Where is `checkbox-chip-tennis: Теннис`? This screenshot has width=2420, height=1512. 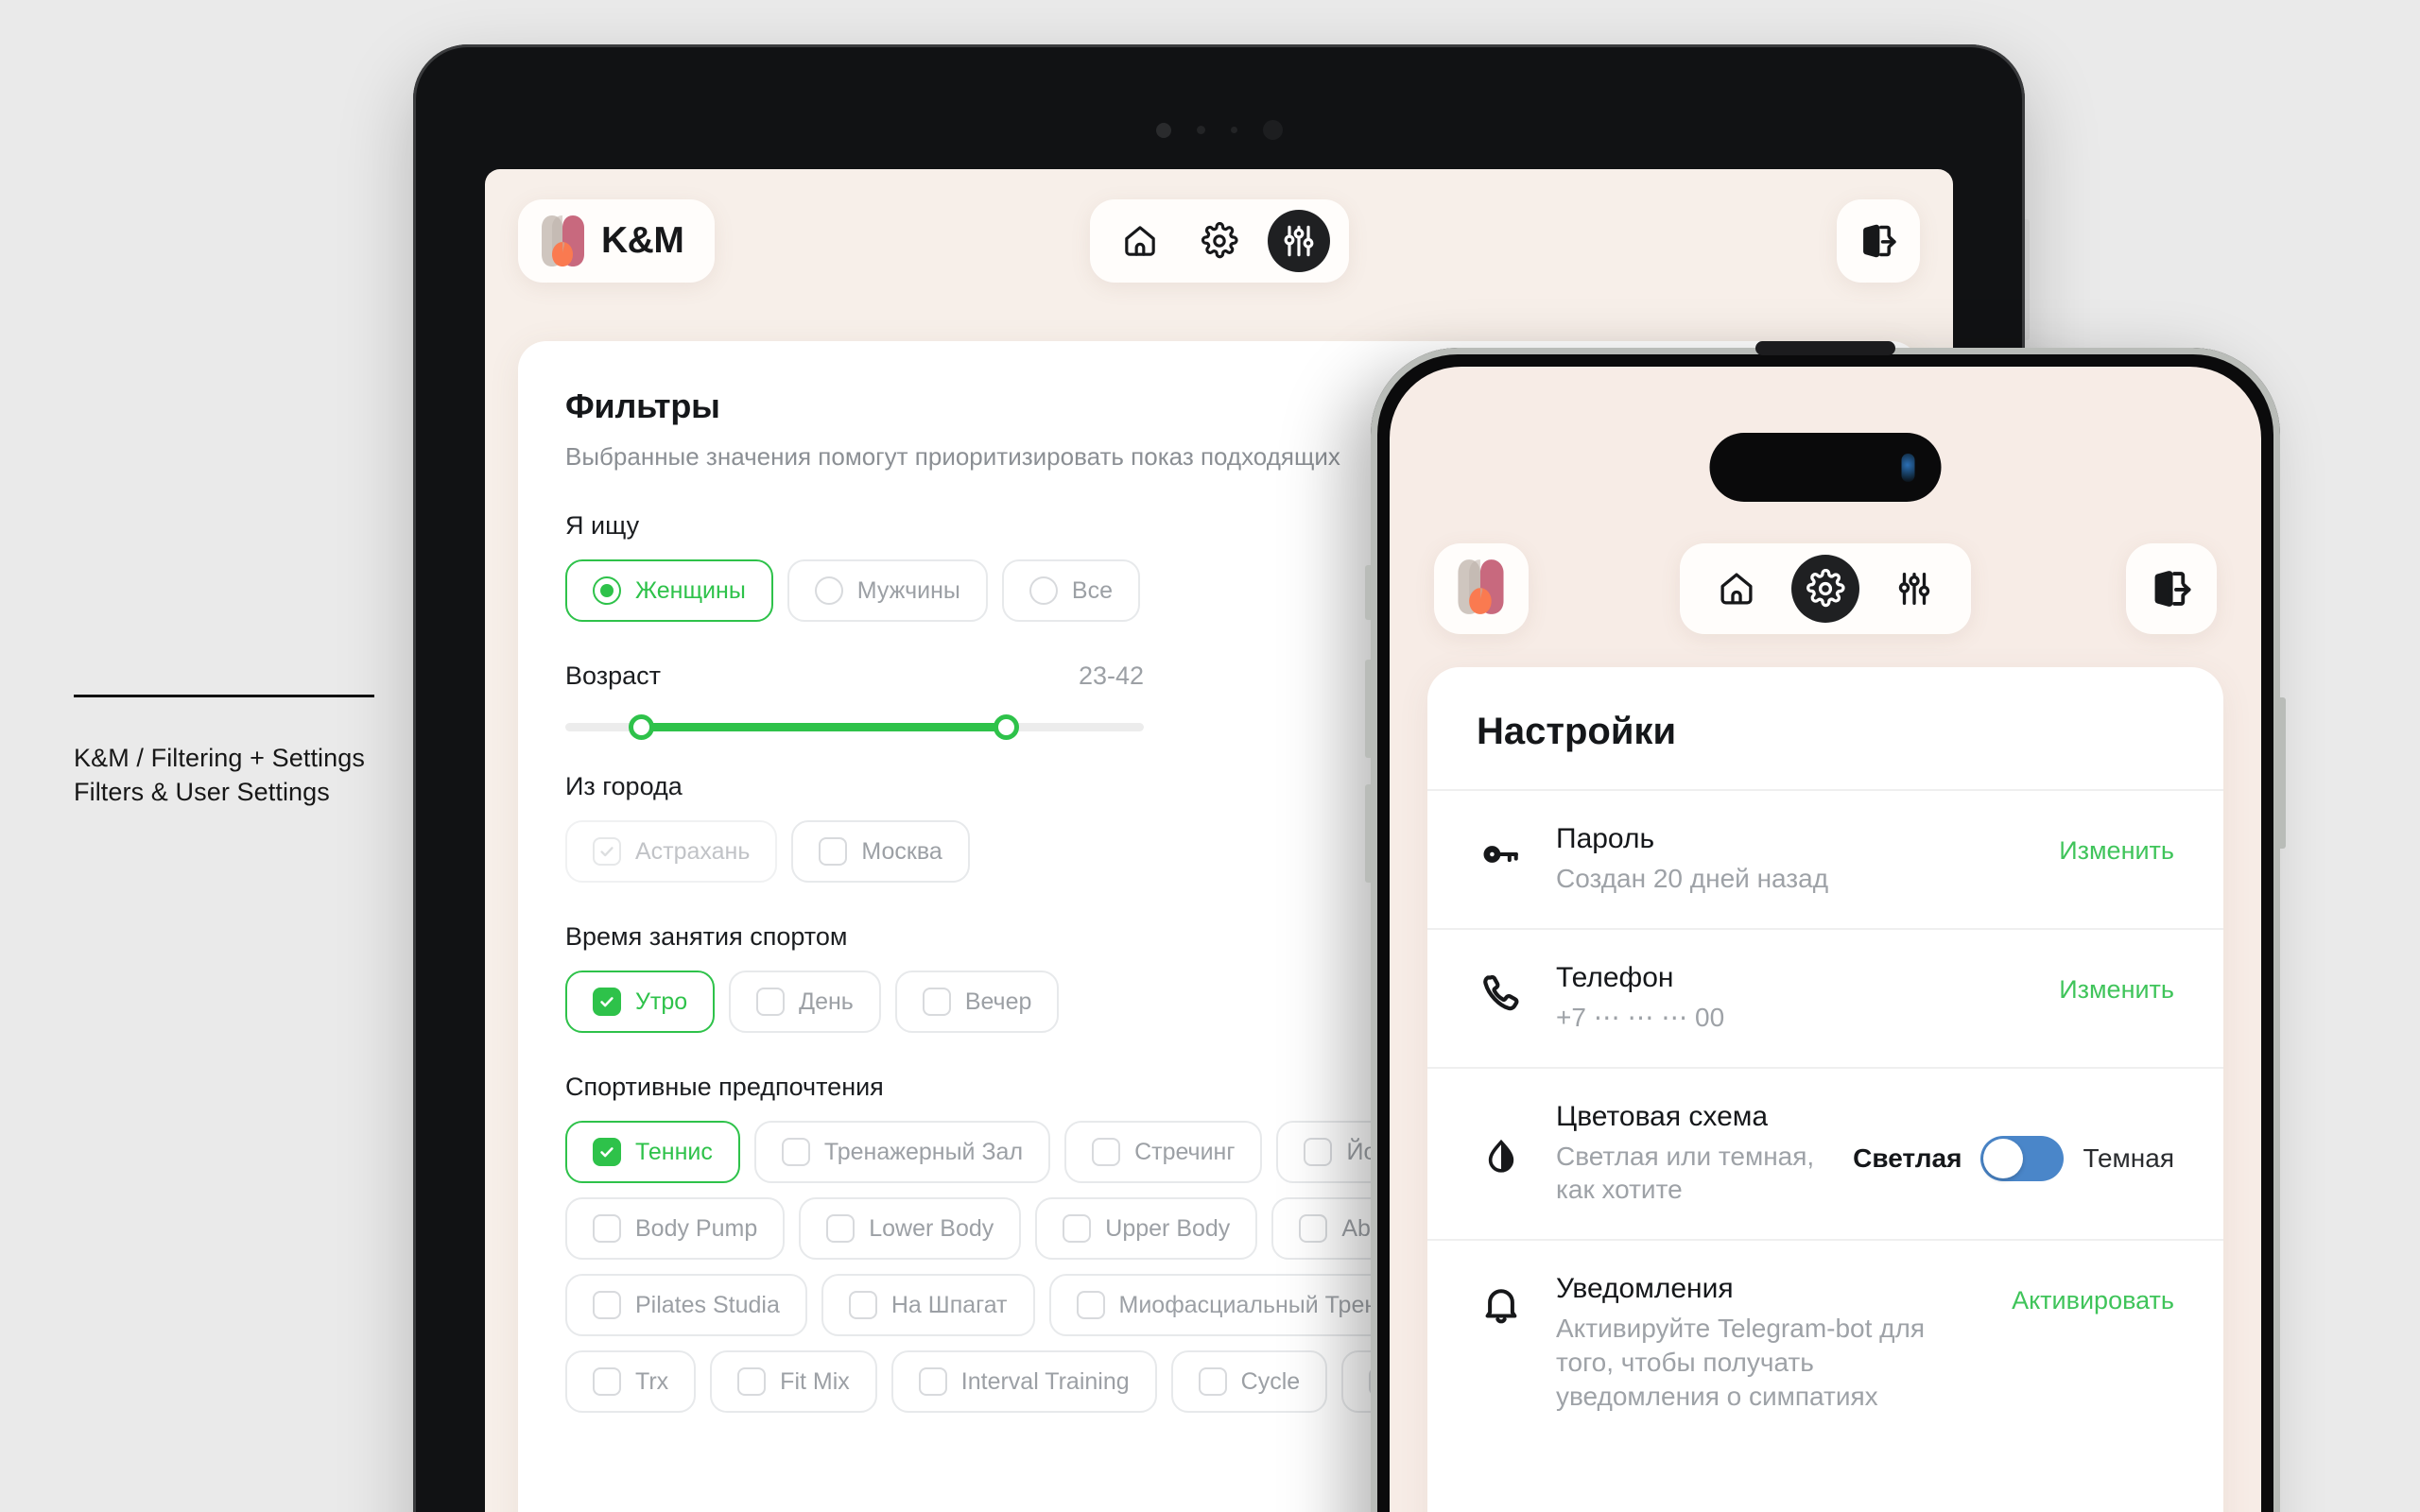
checkbox-chip-tennis: Теннис is located at coordinates (653, 1152).